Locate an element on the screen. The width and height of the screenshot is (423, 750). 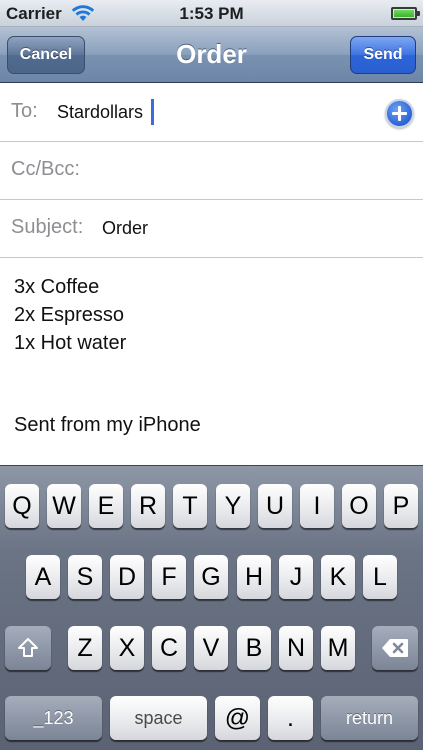
add-contact-icon is located at coordinates (399, 113).